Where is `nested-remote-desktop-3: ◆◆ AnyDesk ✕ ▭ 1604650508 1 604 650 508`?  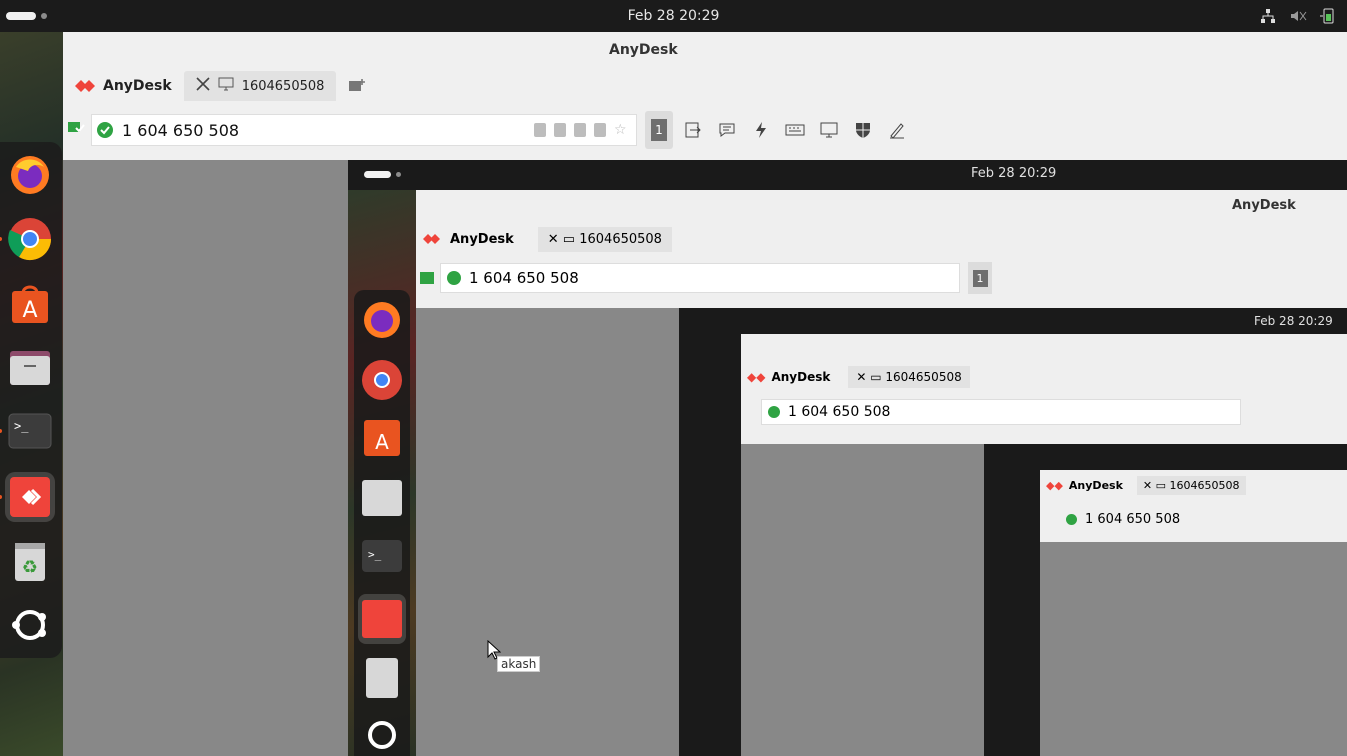 nested-remote-desktop-3: ◆◆ AnyDesk ✕ ▭ 1604650508 1 604 650 508 is located at coordinates (1165, 600).